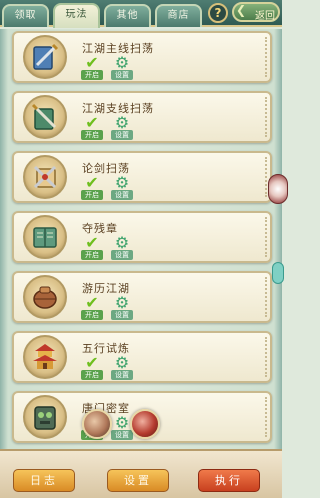 The image size is (320, 498). I want to click on tab-gameplay: 玩法, so click(76, 15).